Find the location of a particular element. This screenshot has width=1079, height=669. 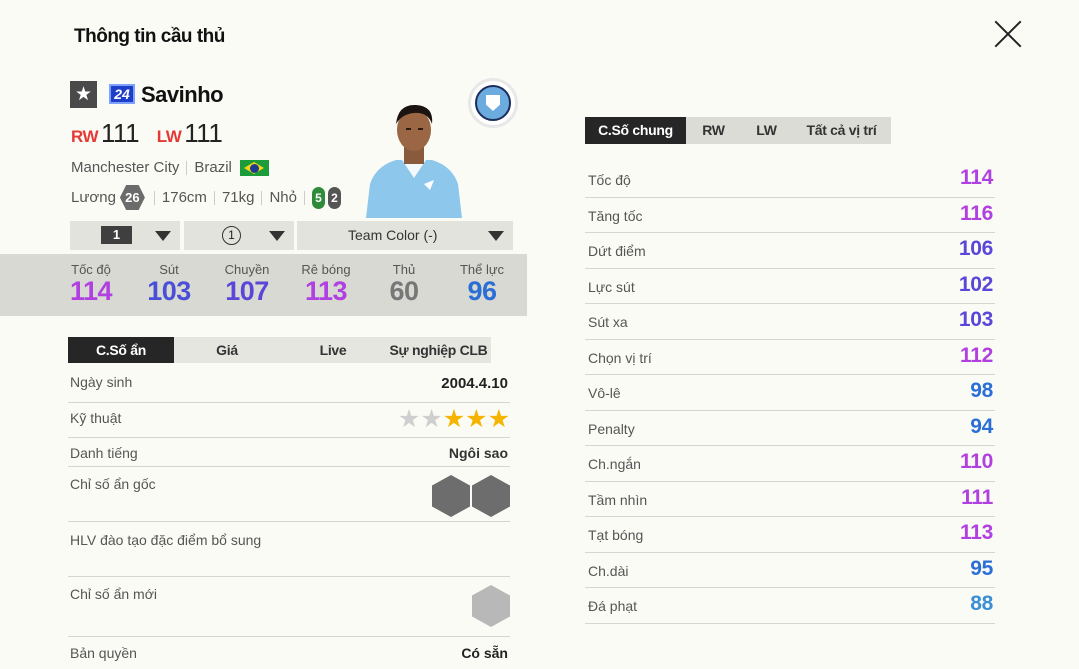

detail-row-skill: Kỹ thuật ★★★★★ is located at coordinates (289, 420).